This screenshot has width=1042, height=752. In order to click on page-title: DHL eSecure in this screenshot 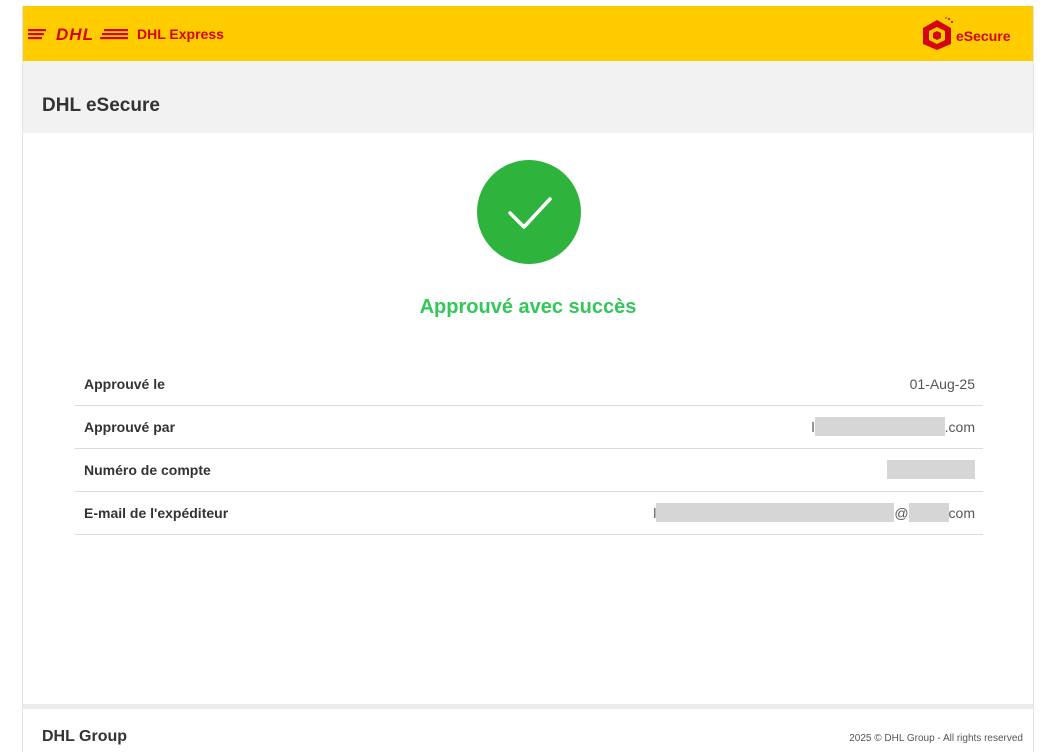, I will do `click(101, 105)`.